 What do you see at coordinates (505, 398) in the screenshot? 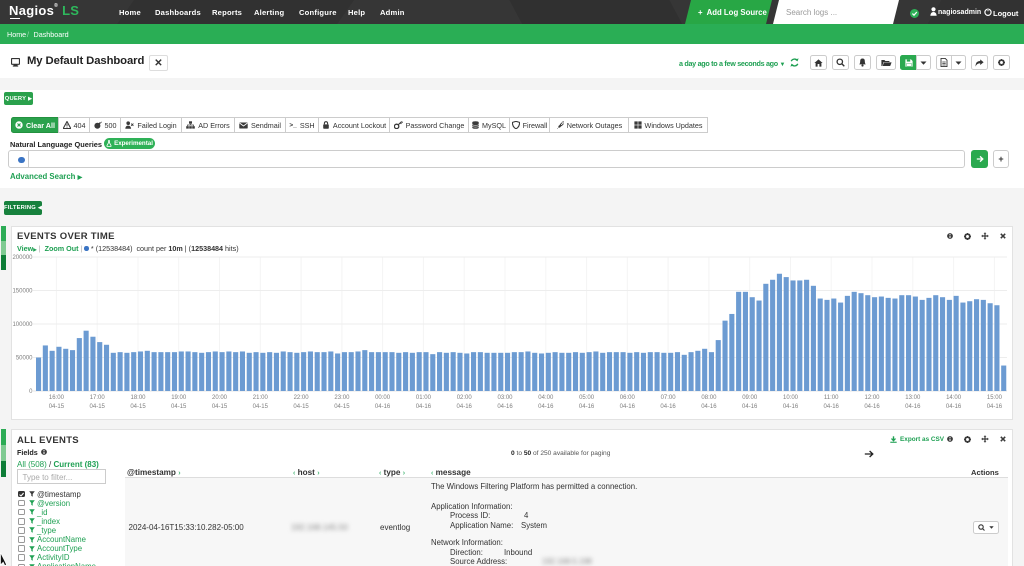
I see `svg-text: 03:00` at bounding box center [505, 398].